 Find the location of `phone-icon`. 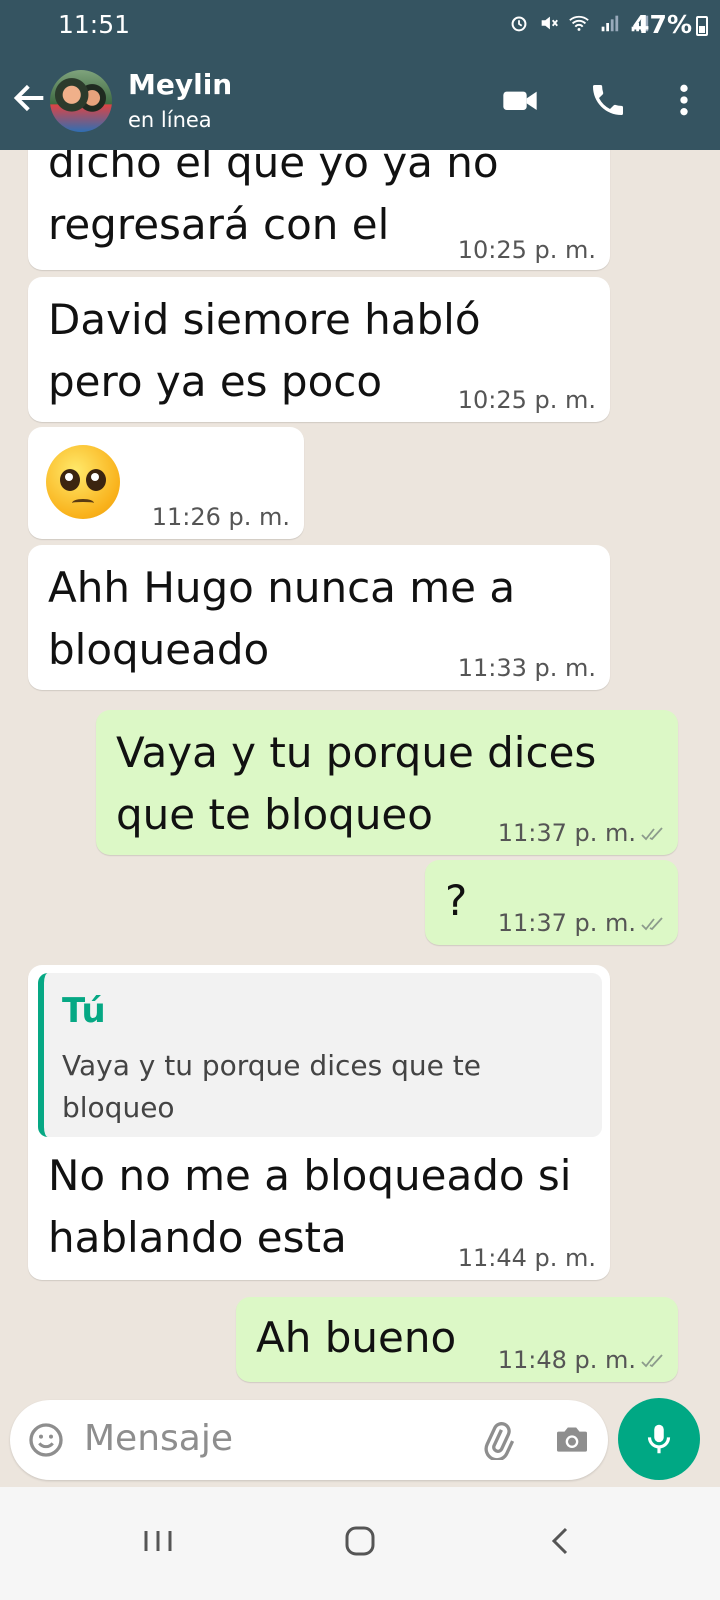

phone-icon is located at coordinates (608, 100).